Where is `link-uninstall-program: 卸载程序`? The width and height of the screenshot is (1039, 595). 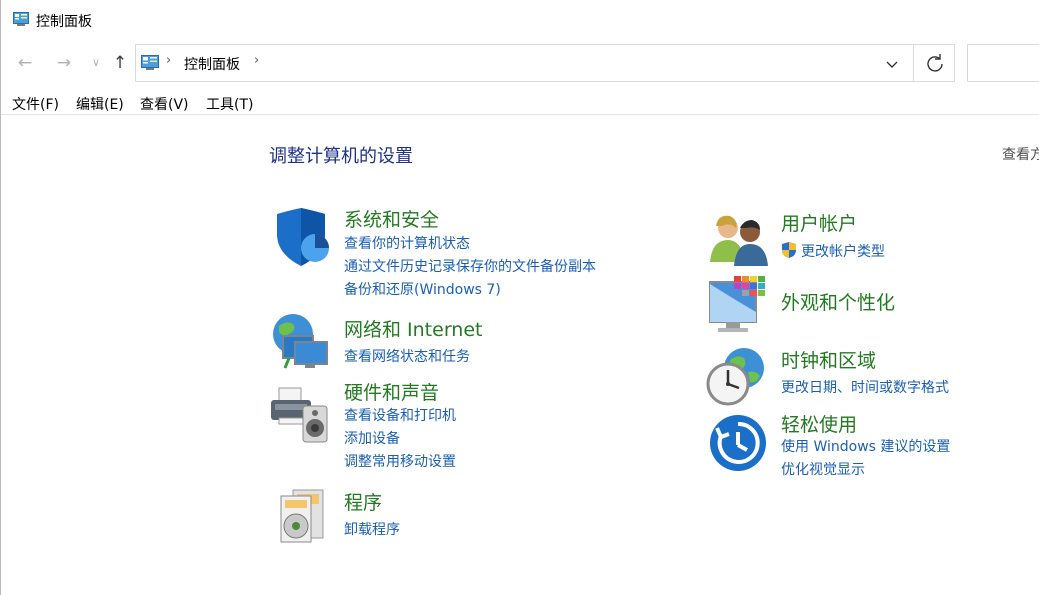
link-uninstall-program: 卸载程序 is located at coordinates (372, 529).